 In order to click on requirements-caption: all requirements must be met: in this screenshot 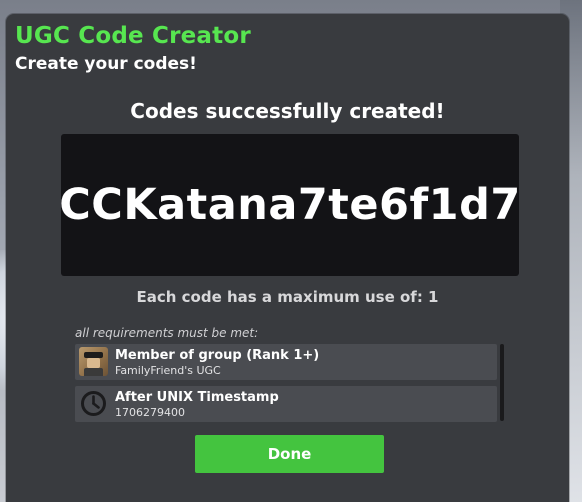, I will do `click(167, 333)`.